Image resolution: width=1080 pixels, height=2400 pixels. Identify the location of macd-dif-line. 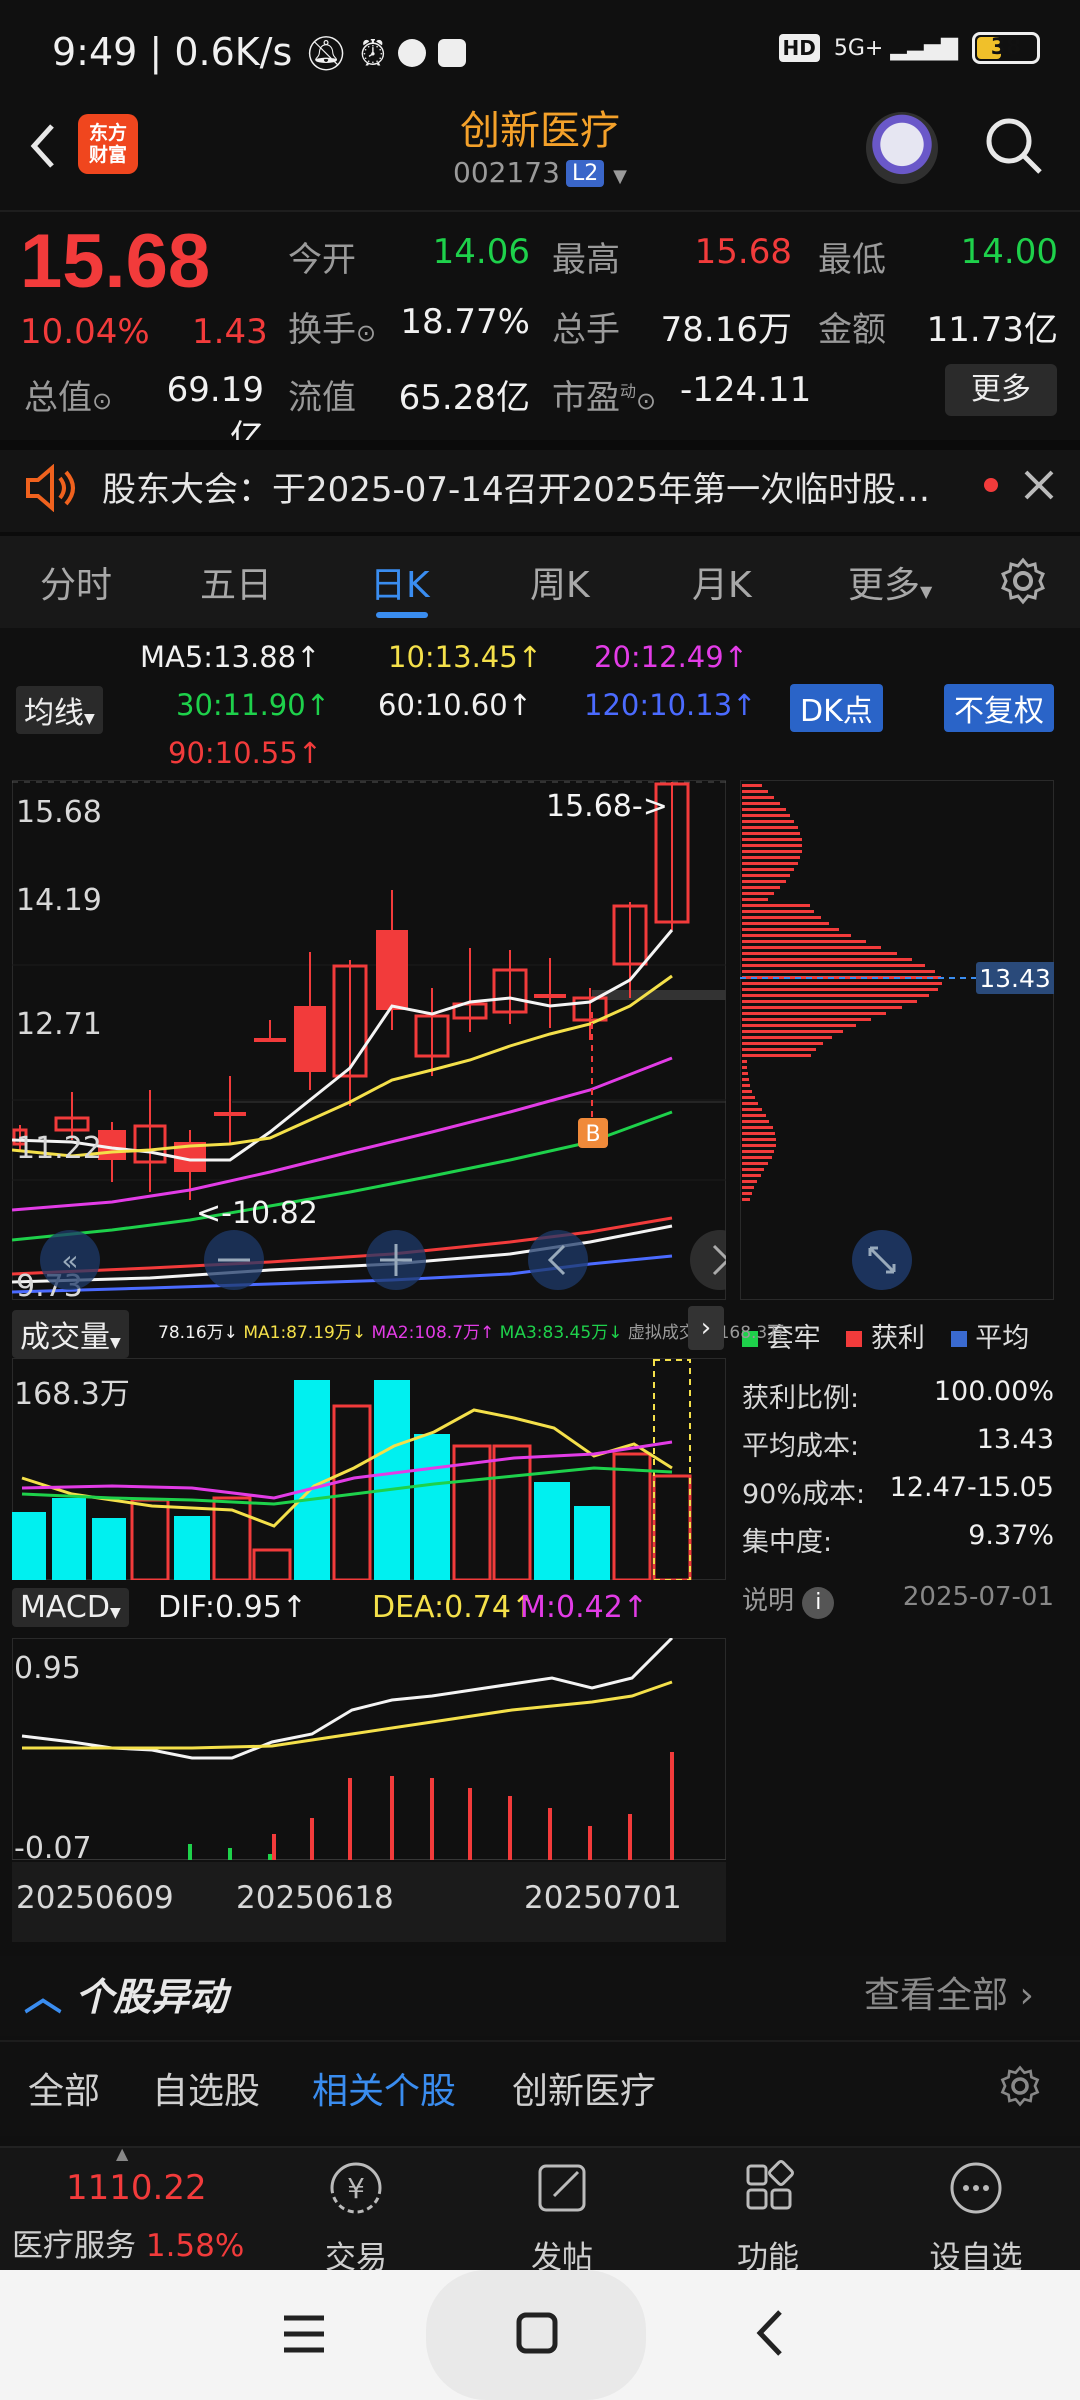
(347, 1699).